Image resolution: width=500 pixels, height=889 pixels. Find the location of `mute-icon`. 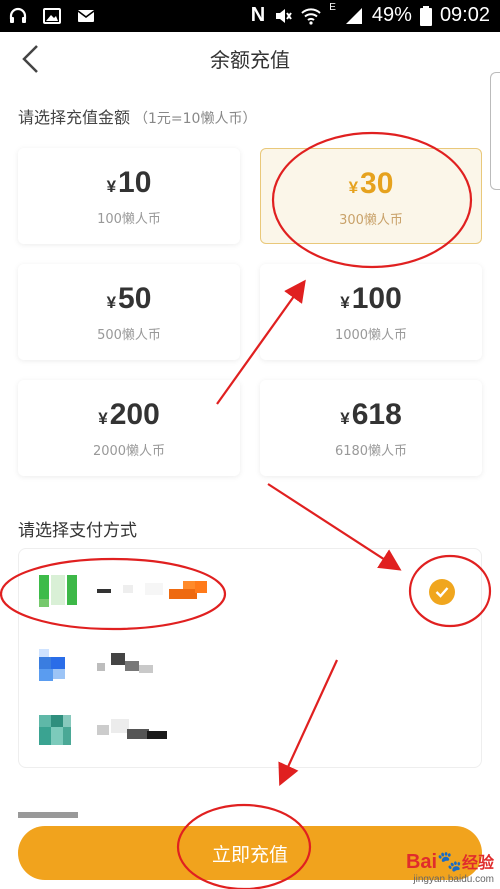

mute-icon is located at coordinates (284, 15).